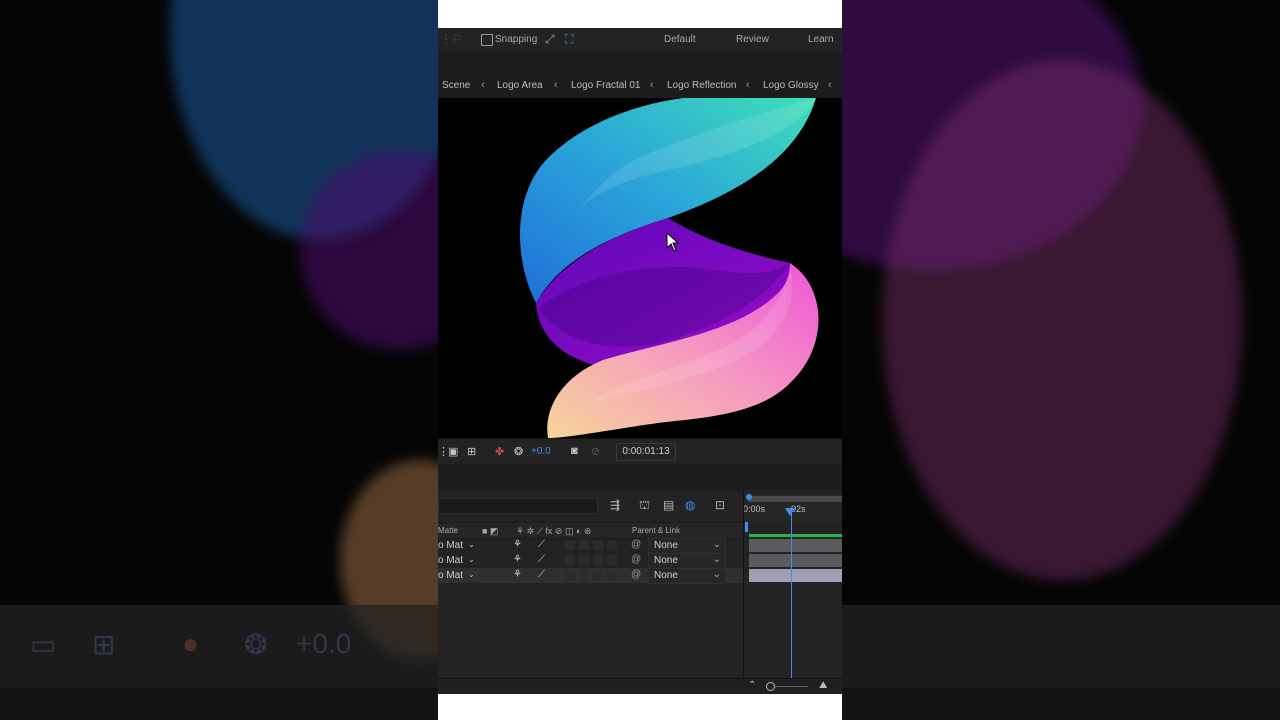  What do you see at coordinates (487, 40) in the screenshot?
I see `snapping-checkbox` at bounding box center [487, 40].